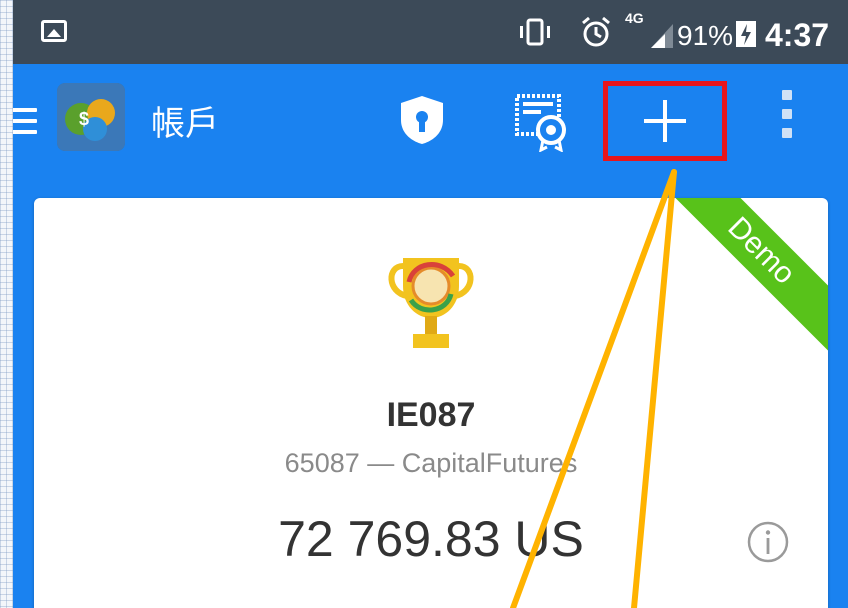 This screenshot has height=608, width=848. I want to click on network-type: 4G, so click(634, 18).